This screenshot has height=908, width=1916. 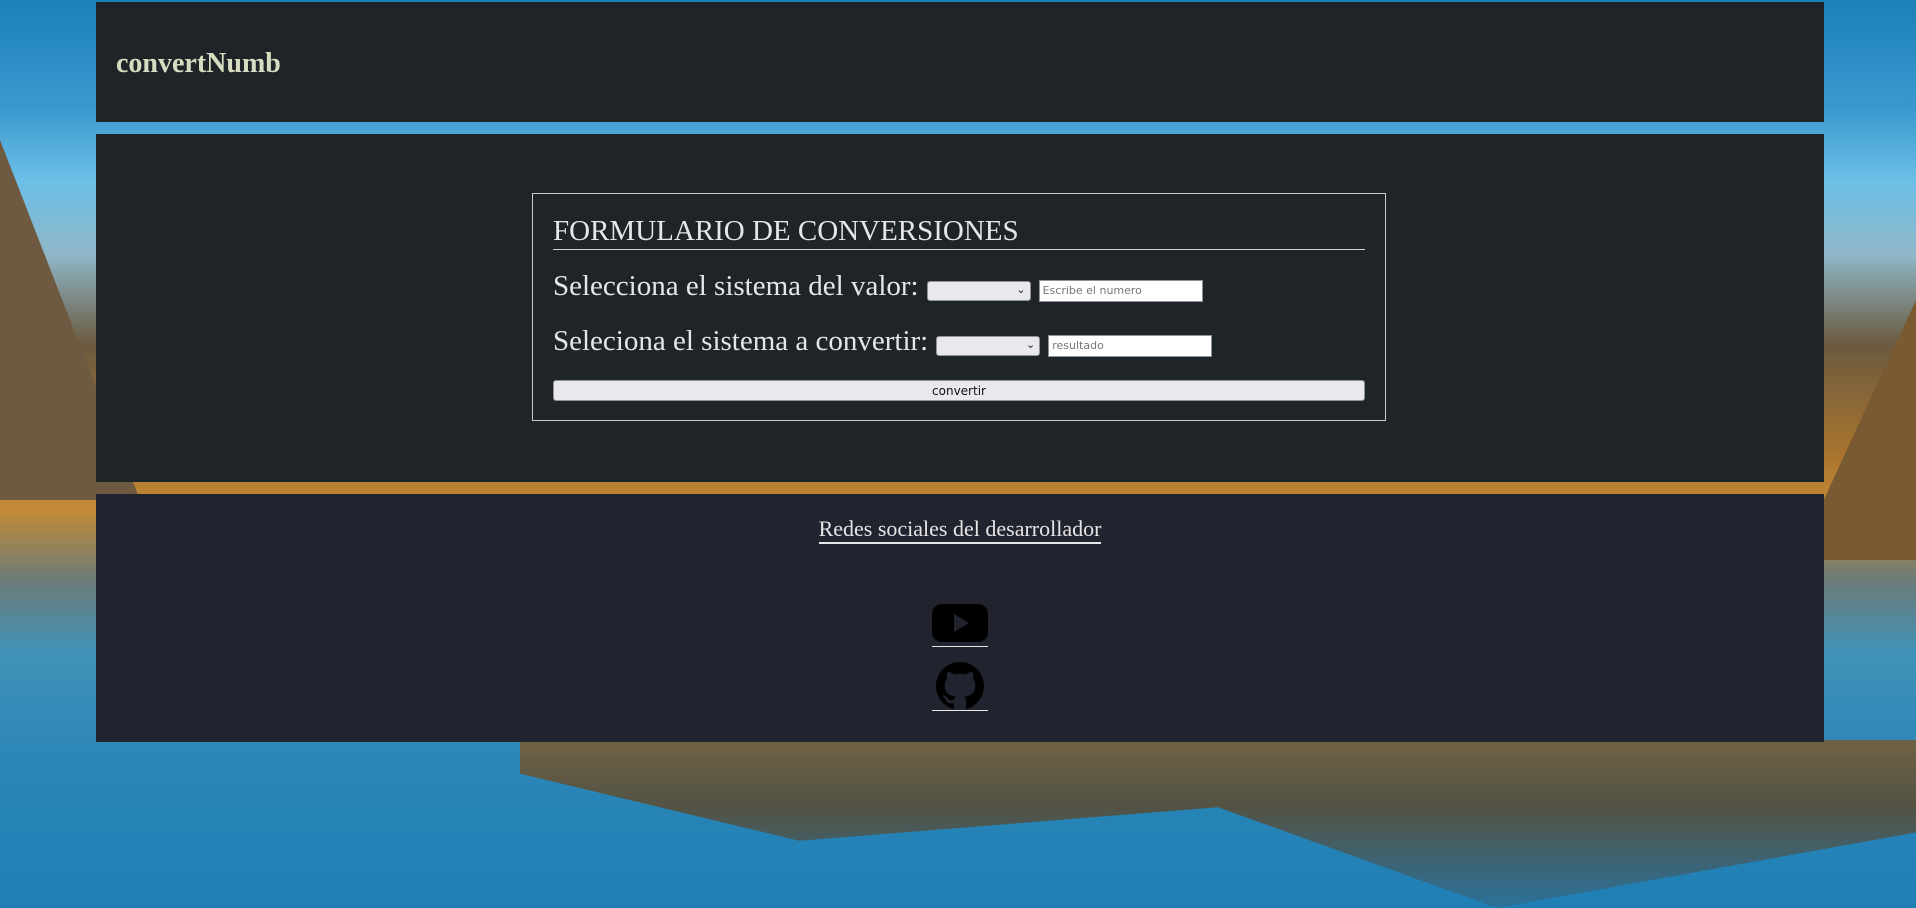 I want to click on target-row: Seleciona el sistema a convertir: ⌄, so click(x=883, y=341).